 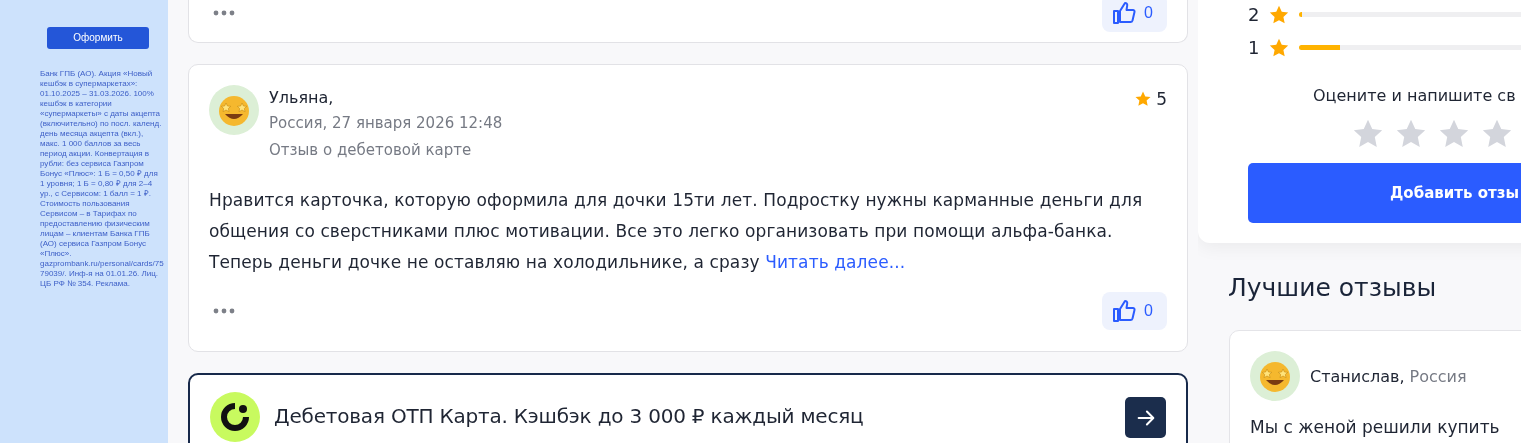 What do you see at coordinates (1414, 95) in the screenshot?
I see `rate-prompt: Оцените и напишите св` at bounding box center [1414, 95].